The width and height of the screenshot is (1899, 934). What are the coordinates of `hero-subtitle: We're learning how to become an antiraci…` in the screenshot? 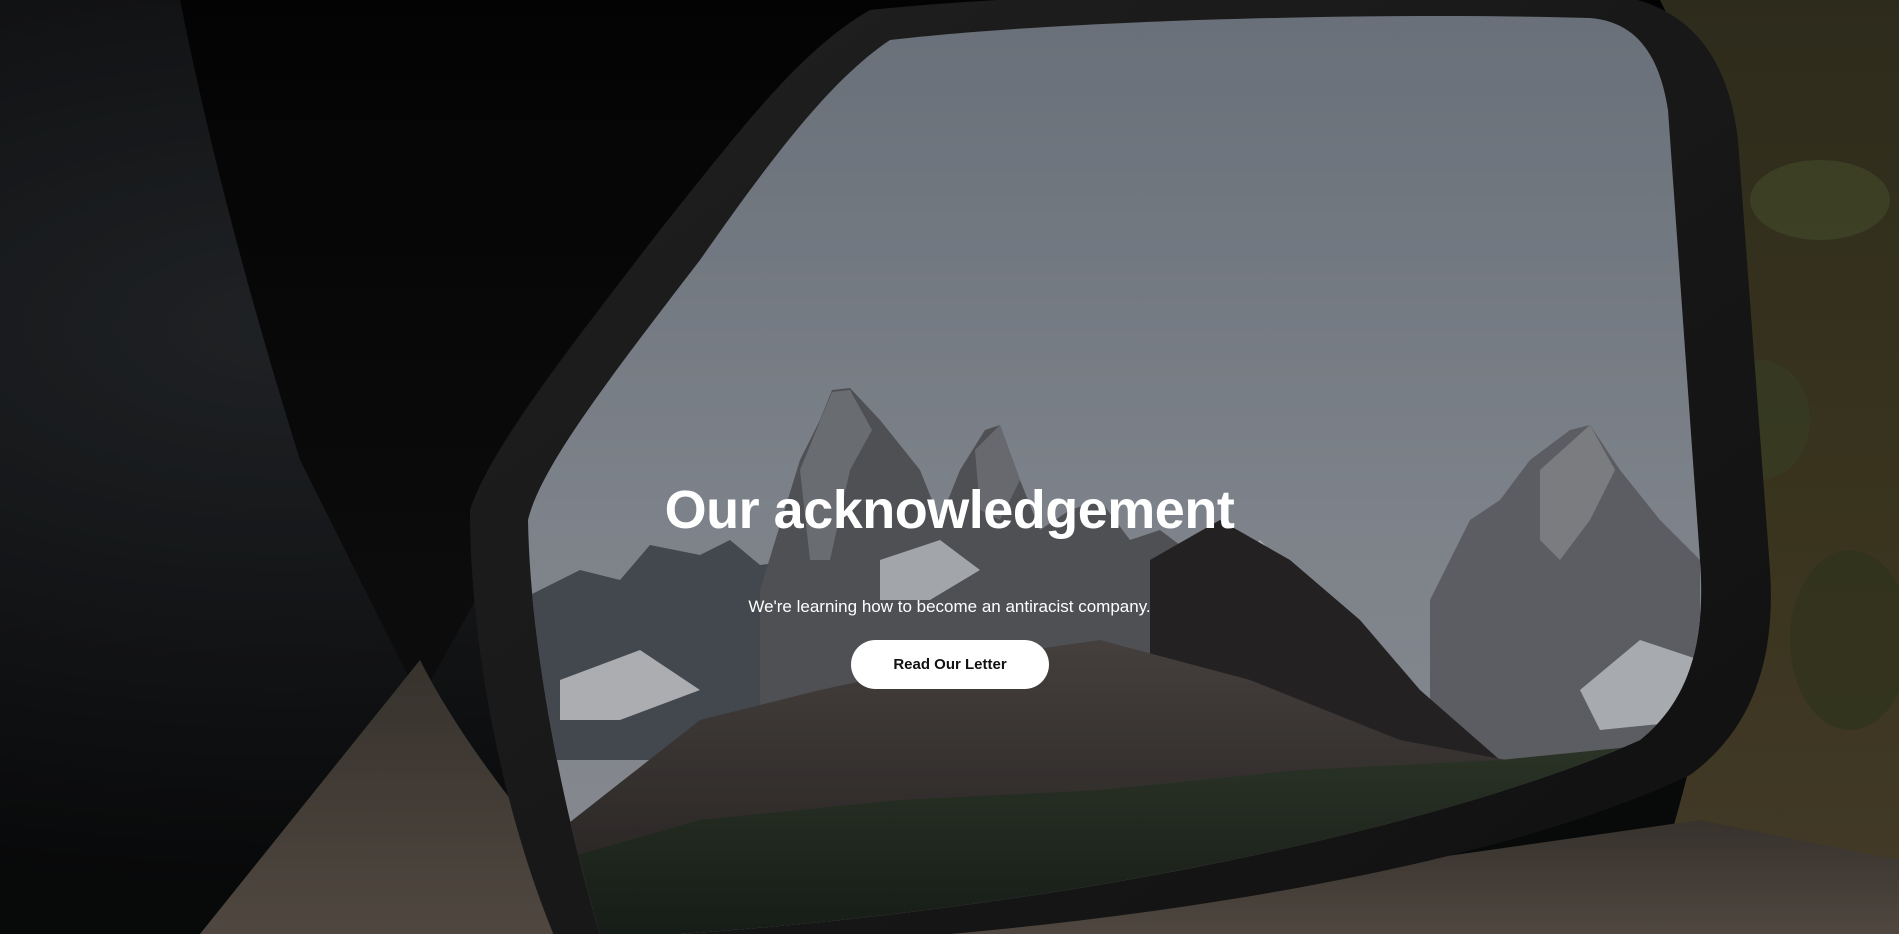 It's located at (949, 606).